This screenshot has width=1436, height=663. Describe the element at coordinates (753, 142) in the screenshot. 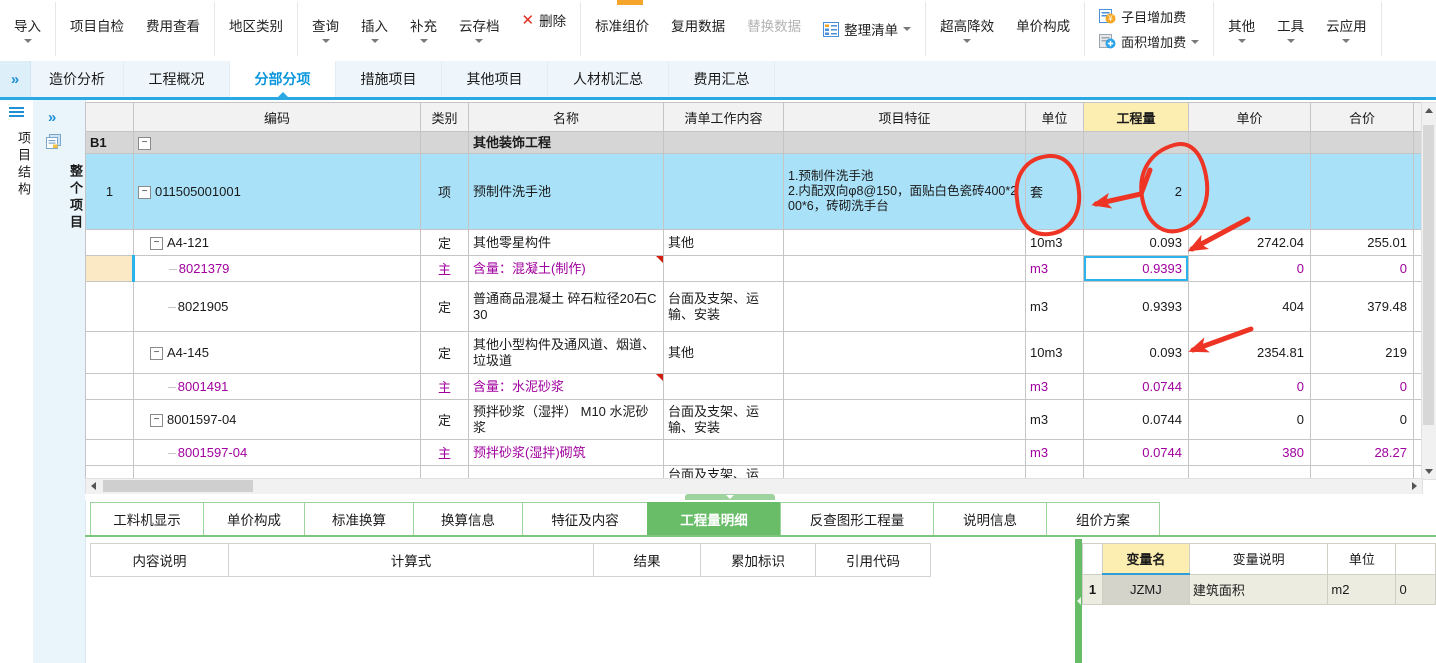

I see `table-row-group-b1: B1 其他装饰工程` at that location.